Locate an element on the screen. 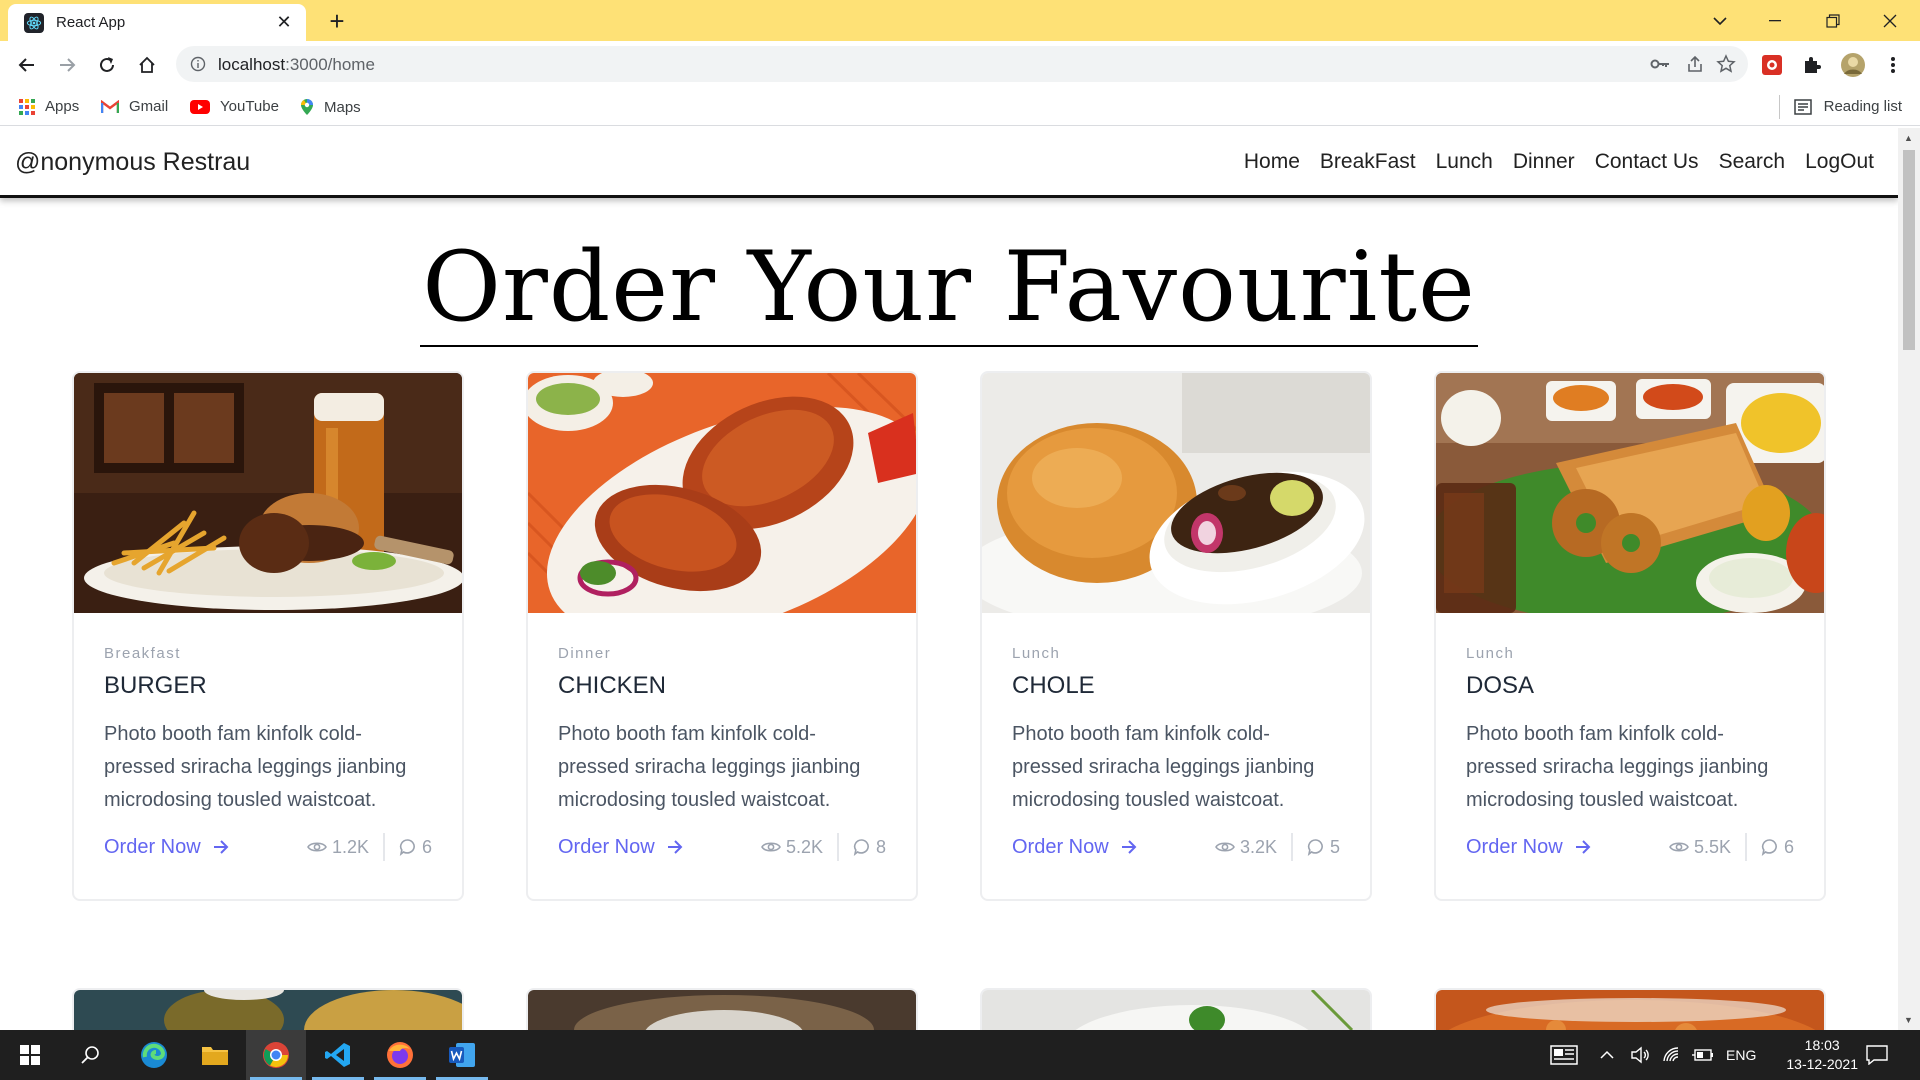 This screenshot has height=1080, width=1920. profile-avatar is located at coordinates (1853, 65).